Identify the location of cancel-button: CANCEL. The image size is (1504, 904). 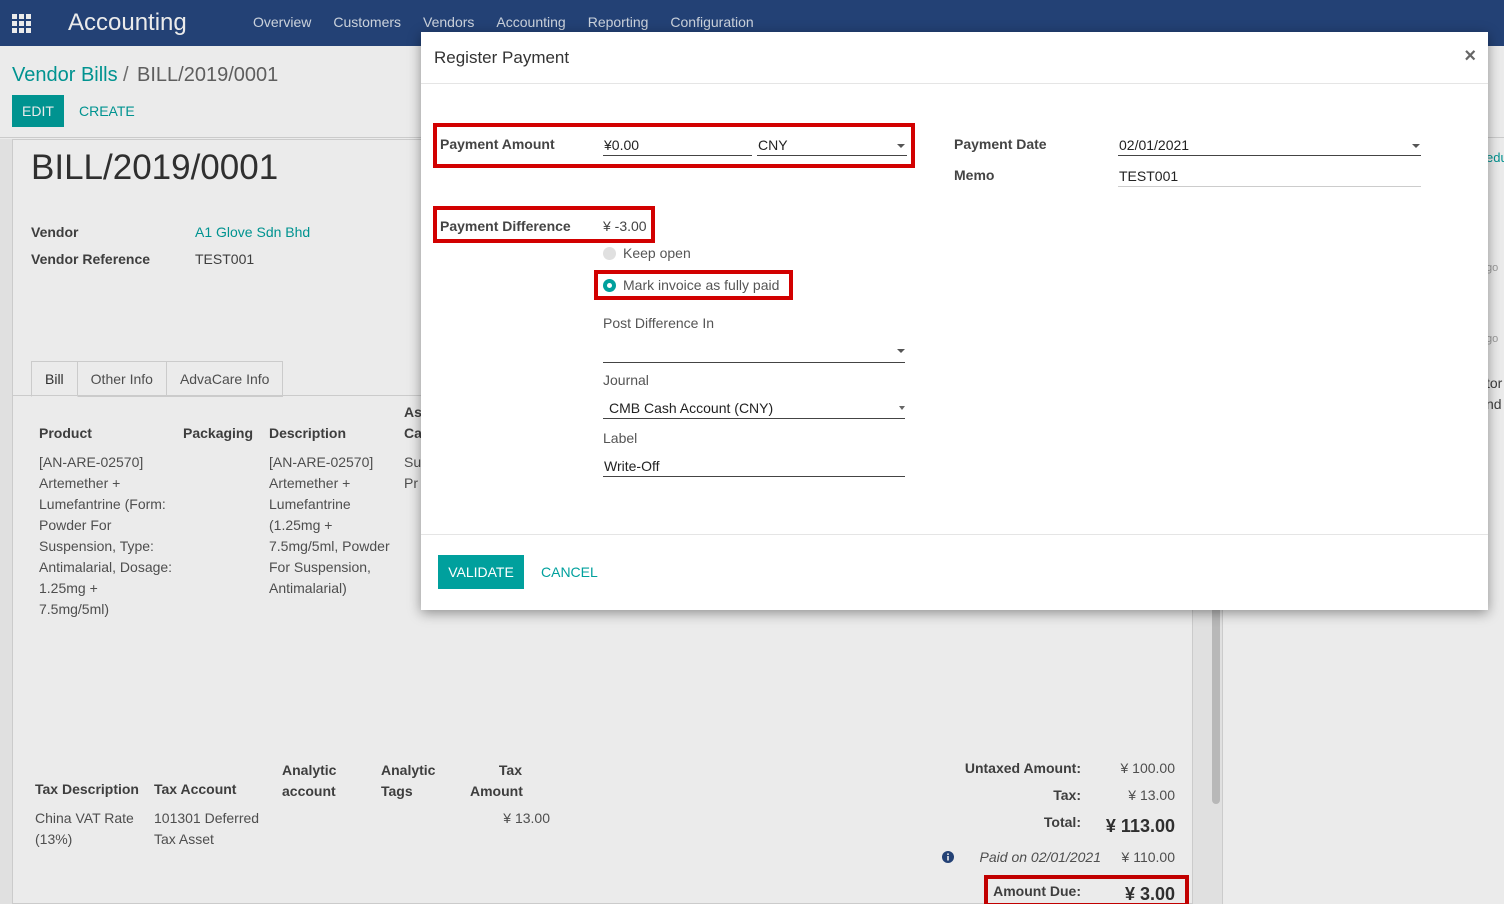
(569, 572).